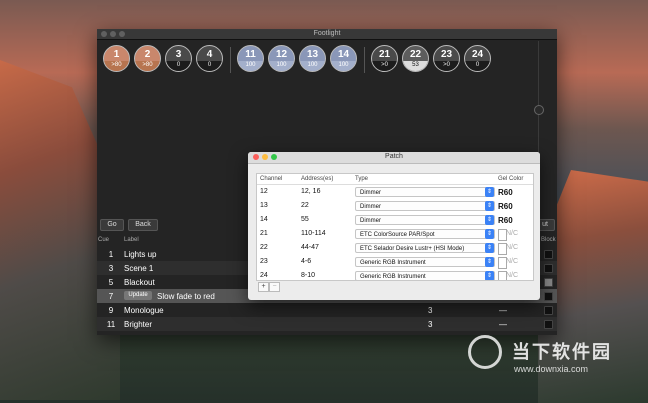 The width and height of the screenshot is (648, 403). Describe the element at coordinates (209, 58) in the screenshot. I see `channel-dial: 40` at that location.